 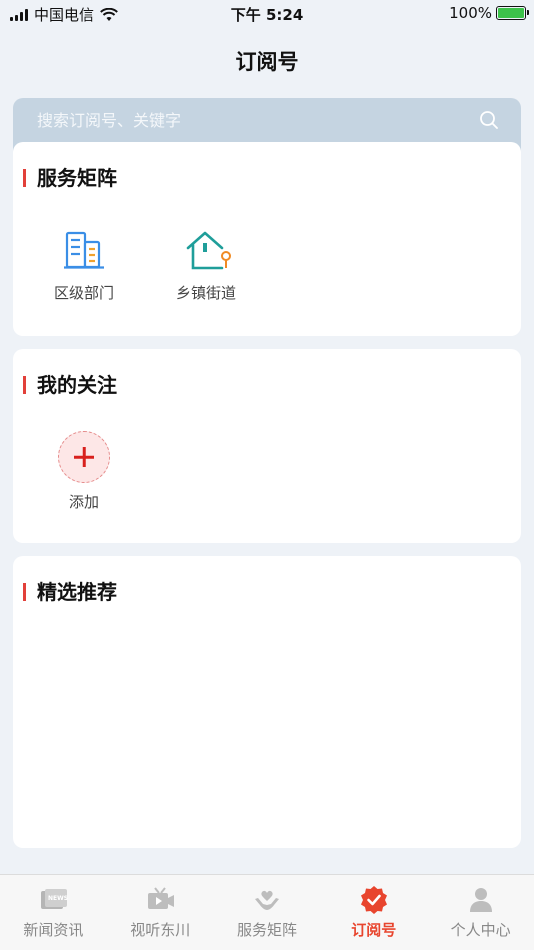 I want to click on battery-icon, so click(x=512, y=13).